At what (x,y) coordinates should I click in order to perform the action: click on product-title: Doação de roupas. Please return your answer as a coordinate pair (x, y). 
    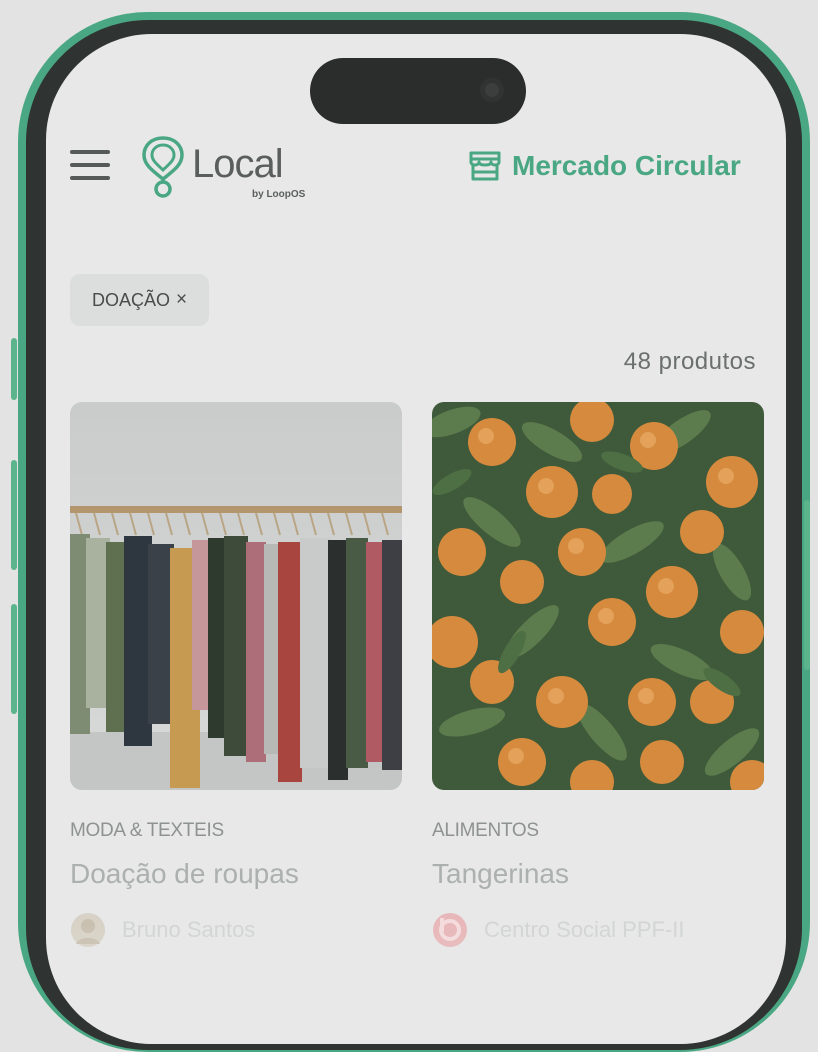
    Looking at the image, I should click on (236, 874).